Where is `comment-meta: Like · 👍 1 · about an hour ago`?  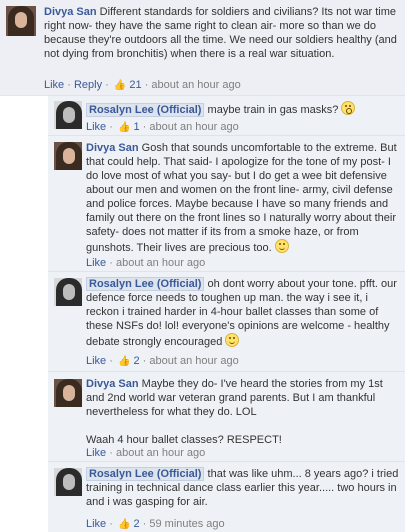 comment-meta: Like · 👍 1 · about an hour ago is located at coordinates (162, 127).